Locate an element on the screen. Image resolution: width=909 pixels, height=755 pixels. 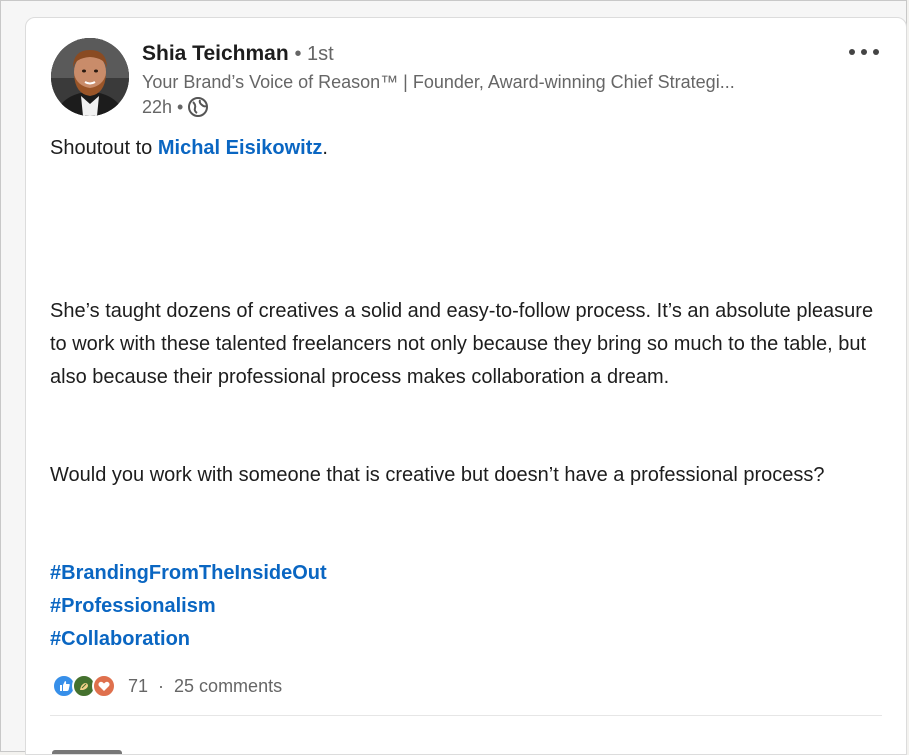
post-meta: 22h • is located at coordinates (175, 107).